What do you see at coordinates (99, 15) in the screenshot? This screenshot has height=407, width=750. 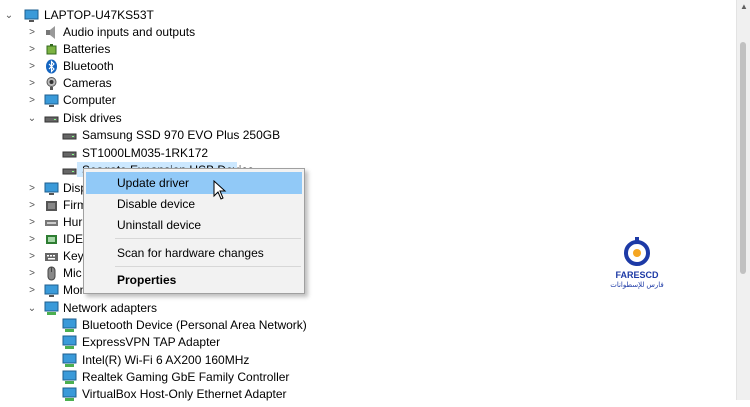 I see `tree-root-label: LAPTOP-U47KS53T` at bounding box center [99, 15].